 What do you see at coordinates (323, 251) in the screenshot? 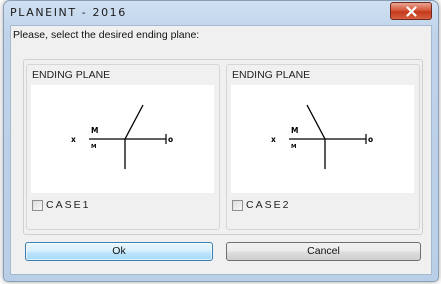
I see `cancel-button: Cancel` at bounding box center [323, 251].